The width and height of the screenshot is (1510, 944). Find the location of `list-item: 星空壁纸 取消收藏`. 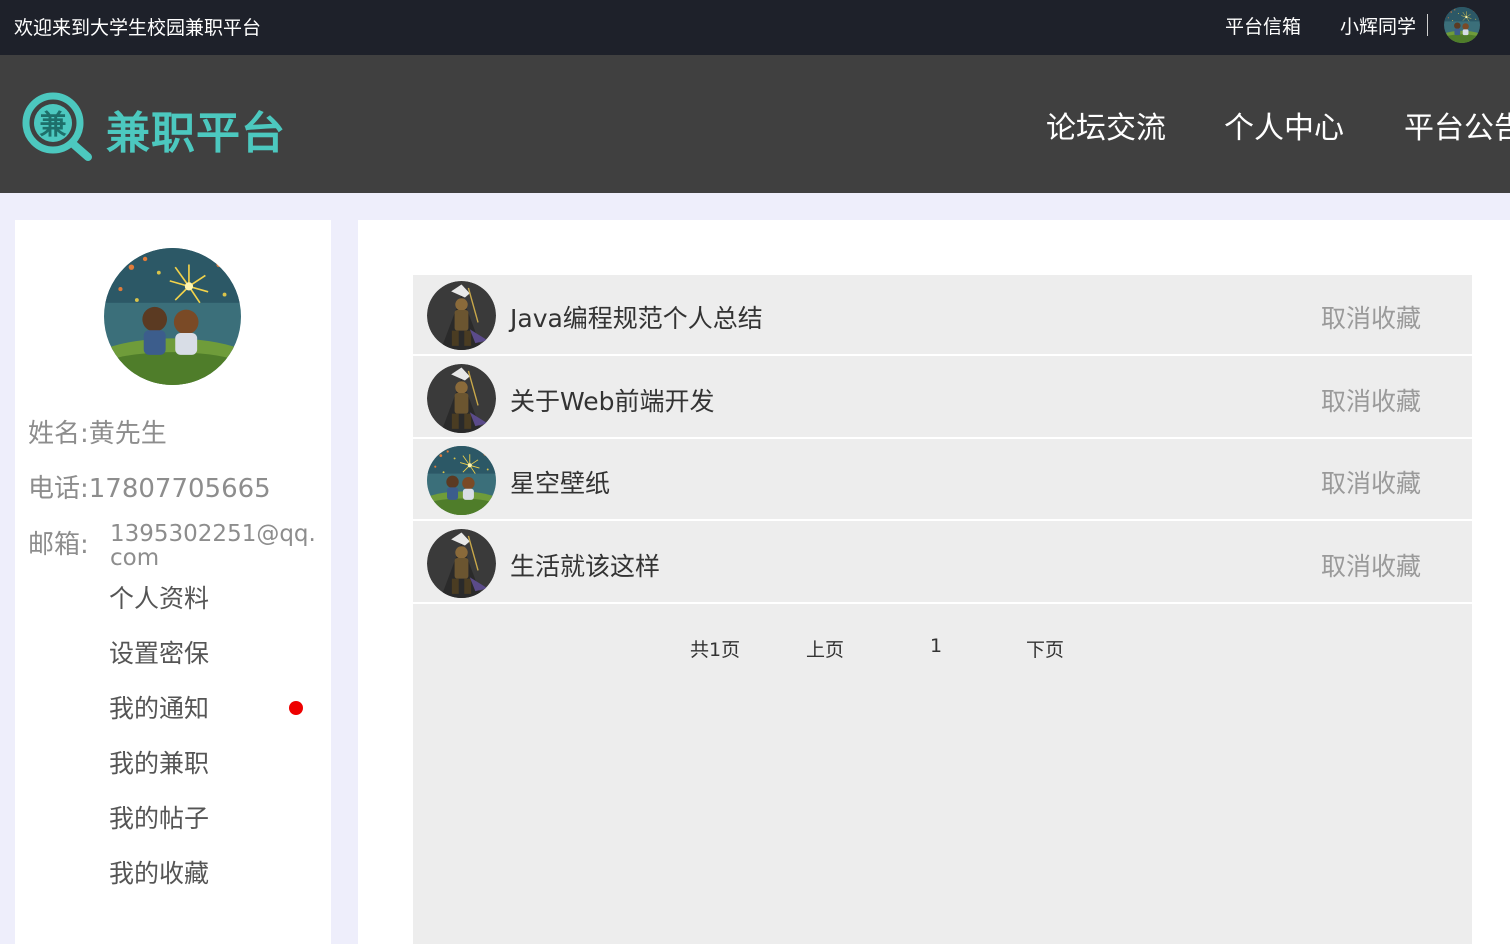

list-item: 星空壁纸 取消收藏 is located at coordinates (942, 480).